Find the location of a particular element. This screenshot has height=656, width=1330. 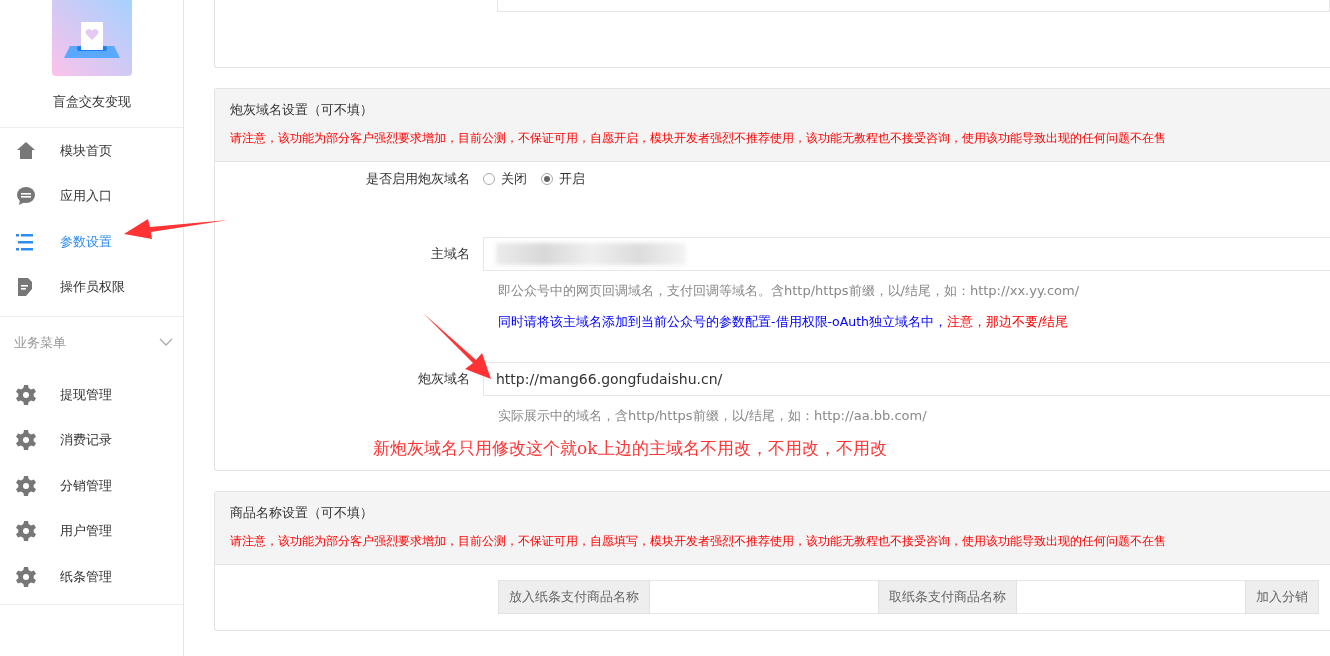

sidebar-item: 应用入口 is located at coordinates (91, 196).